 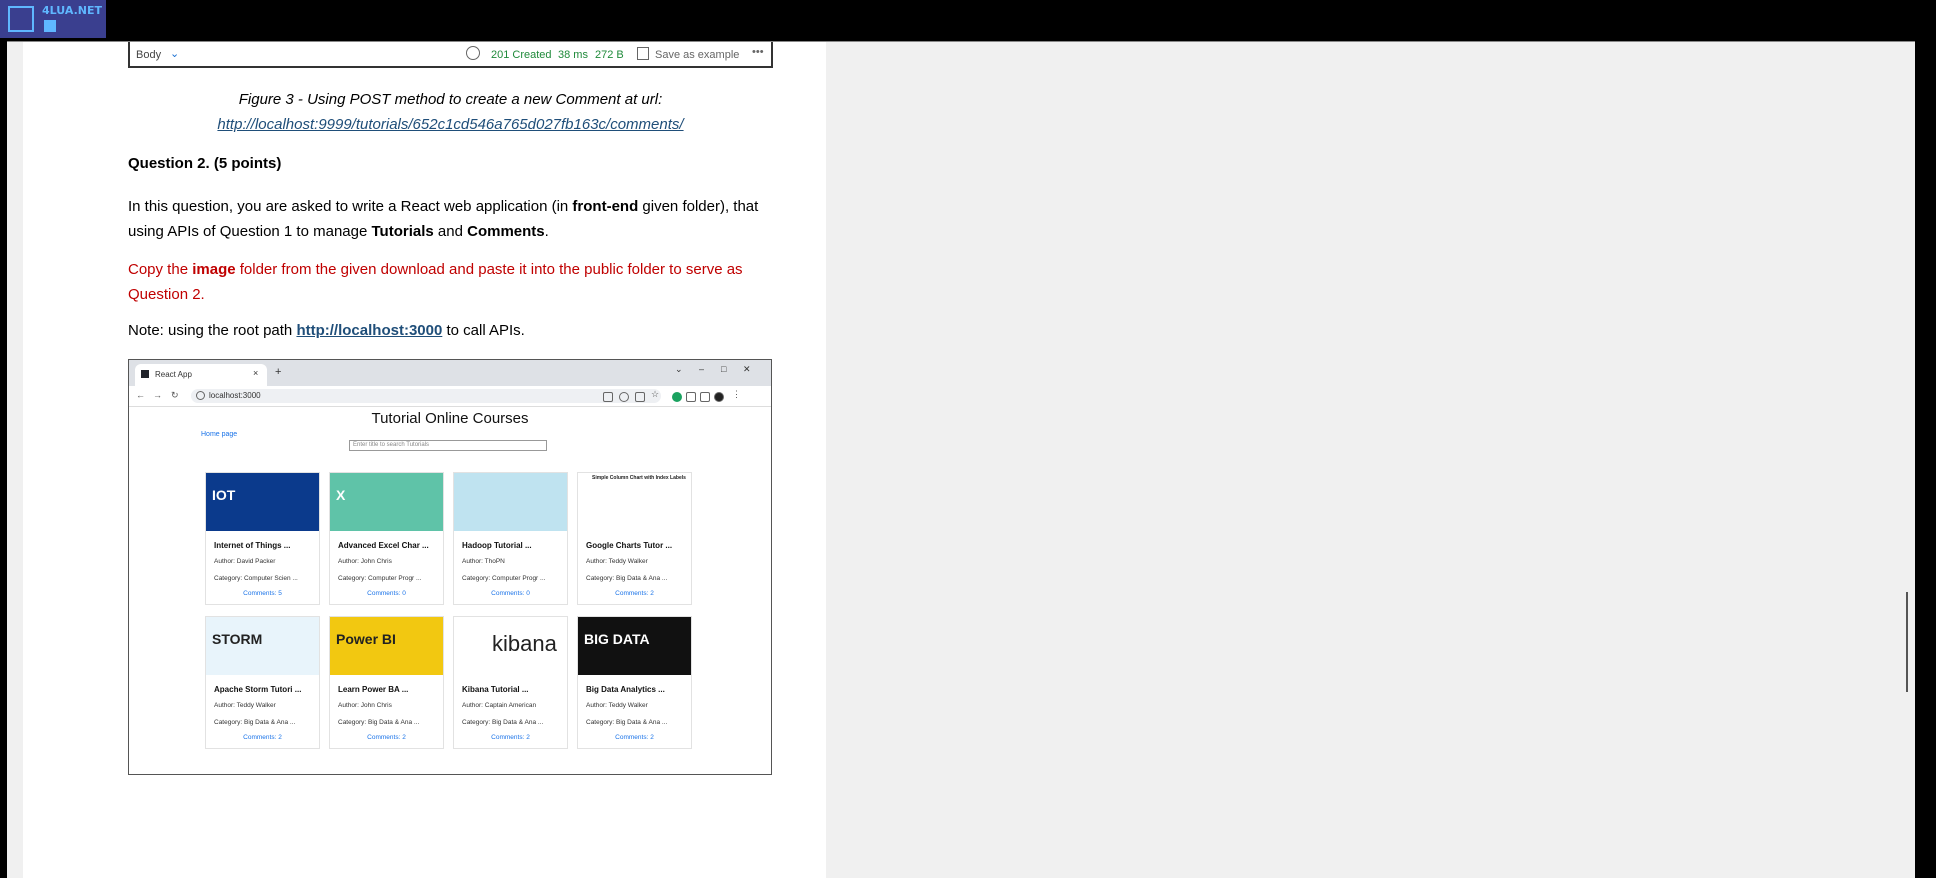 I want to click on tutorial-thumbnail: Simple Column Chart with Index Labels, so click(x=634, y=502).